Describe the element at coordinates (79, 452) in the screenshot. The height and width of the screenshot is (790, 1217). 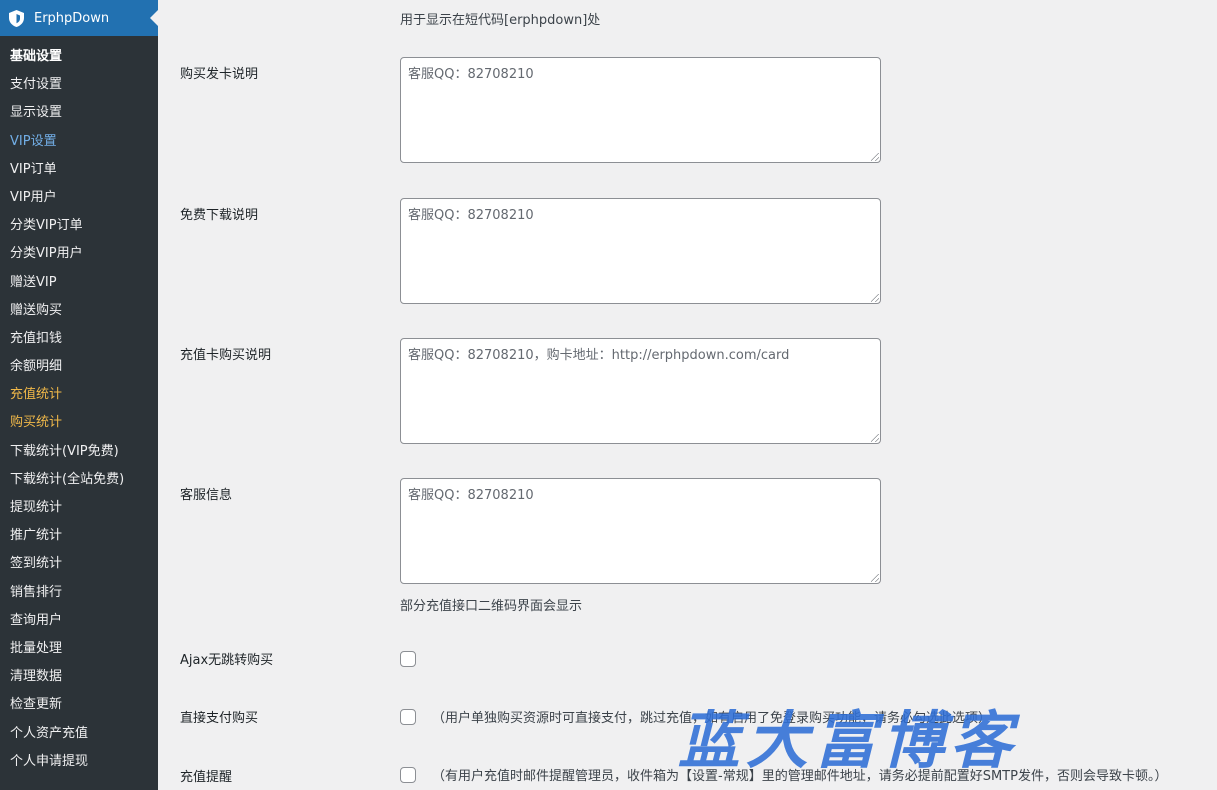
I see `sidebar-item-download-stats-vip: 下载统计(VIP免费)` at that location.